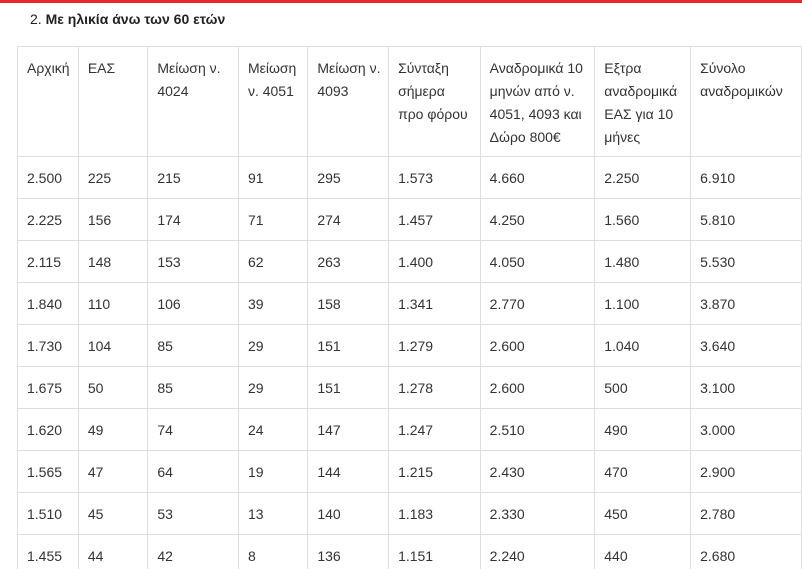  I want to click on table-cell: 49, so click(113, 429).